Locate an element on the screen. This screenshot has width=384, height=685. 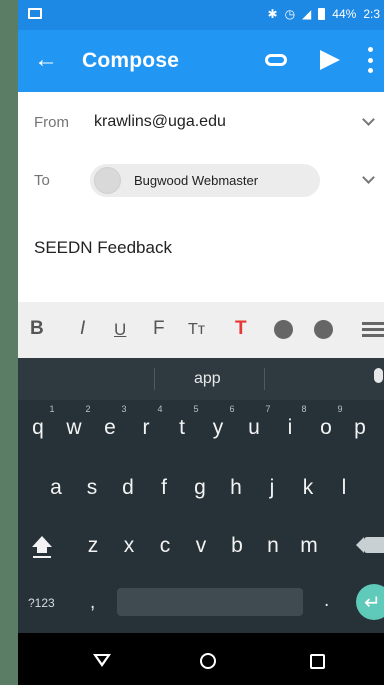
underline-button: U is located at coordinates (120, 330).